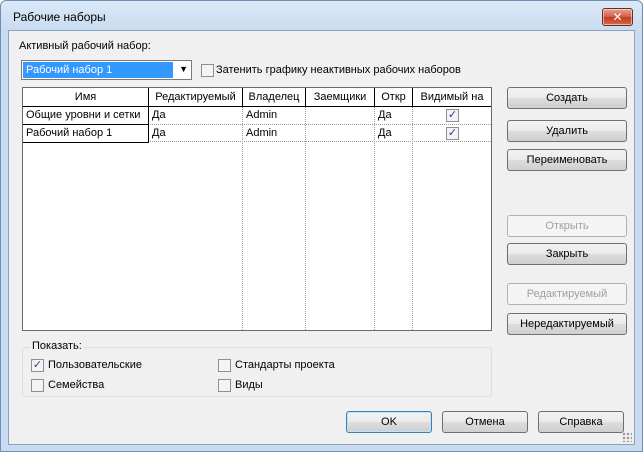 The image size is (643, 452). Describe the element at coordinates (69, 133) in the screenshot. I see `row-name: Рабочий набор 1` at that location.